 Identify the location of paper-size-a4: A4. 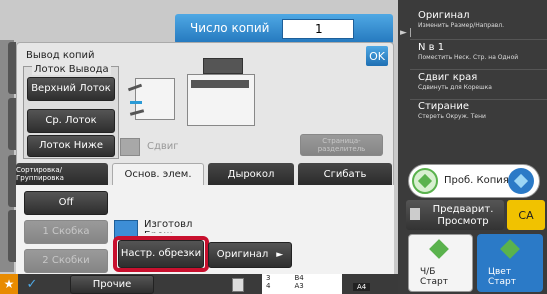
(362, 287).